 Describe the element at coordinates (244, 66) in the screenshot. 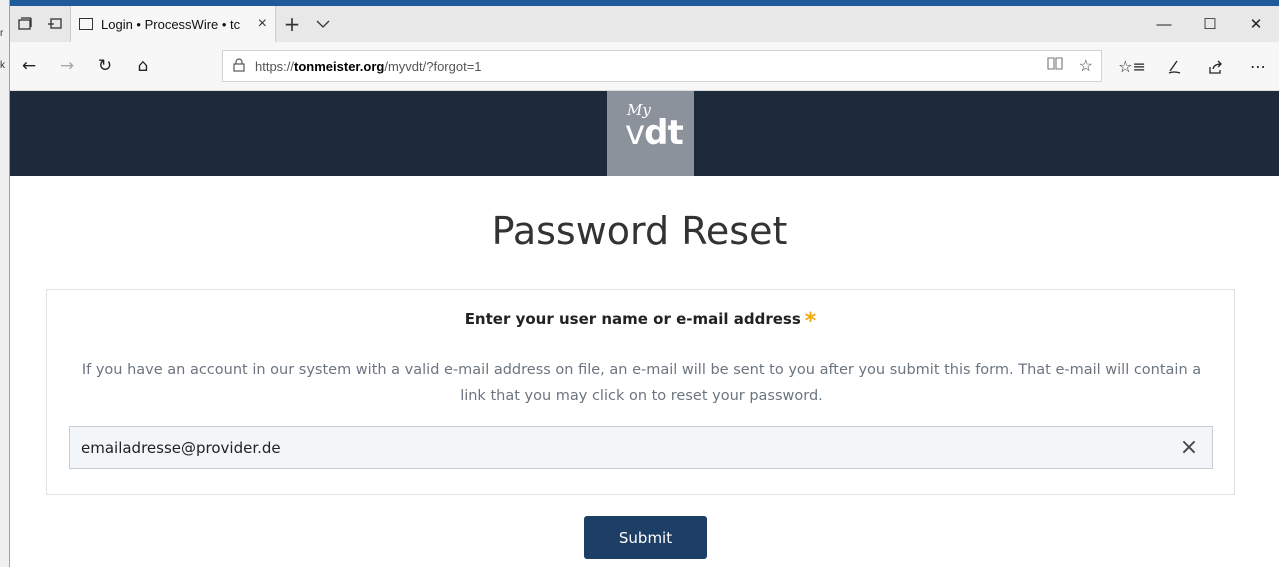

I see `lock-icon` at that location.